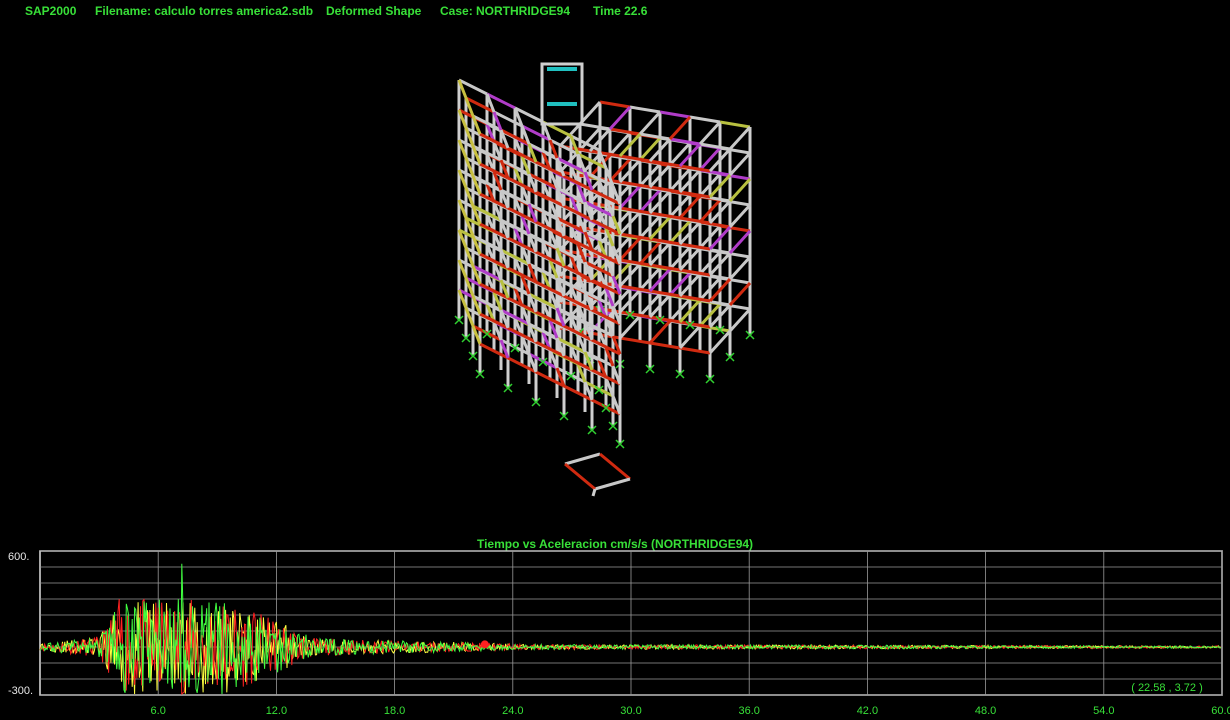  Describe the element at coordinates (394, 711) in the screenshot. I see `x-tick-label: 18.0` at that location.